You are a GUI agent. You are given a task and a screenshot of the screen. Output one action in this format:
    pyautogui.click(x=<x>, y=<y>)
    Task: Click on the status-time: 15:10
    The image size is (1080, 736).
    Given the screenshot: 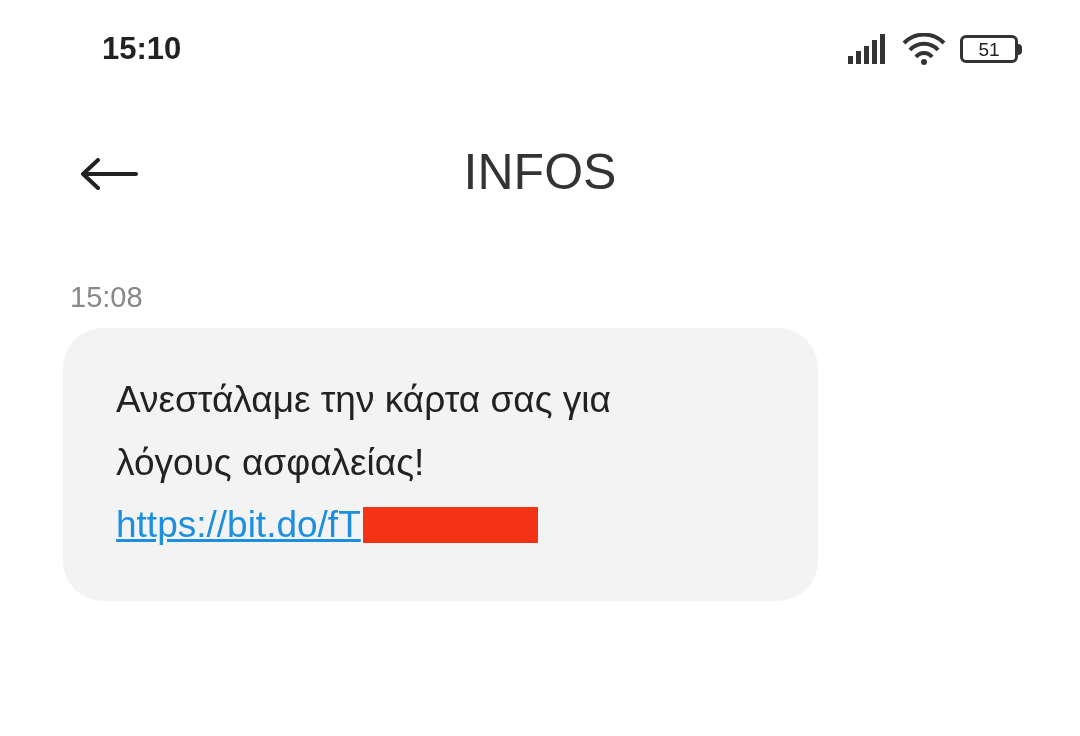 What is the action you would take?
    pyautogui.click(x=142, y=48)
    